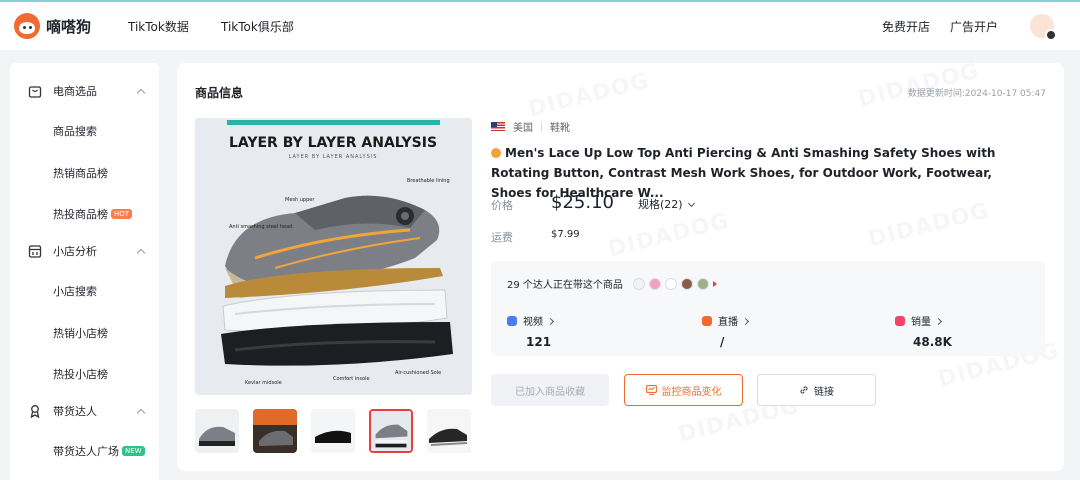 The image size is (1080, 480). What do you see at coordinates (502, 237) in the screenshot?
I see `shipping-label: 运费` at bounding box center [502, 237].